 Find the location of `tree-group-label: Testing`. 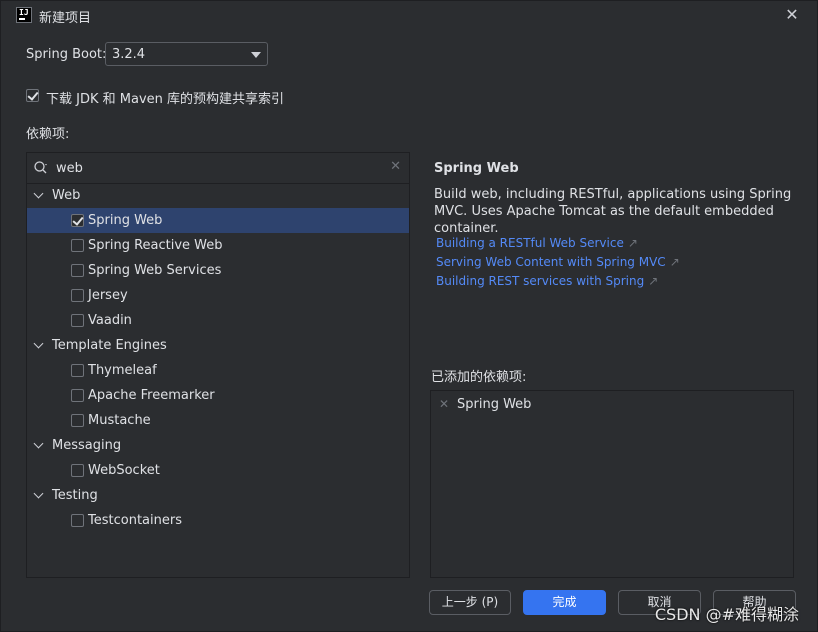

tree-group-label: Testing is located at coordinates (75, 495).